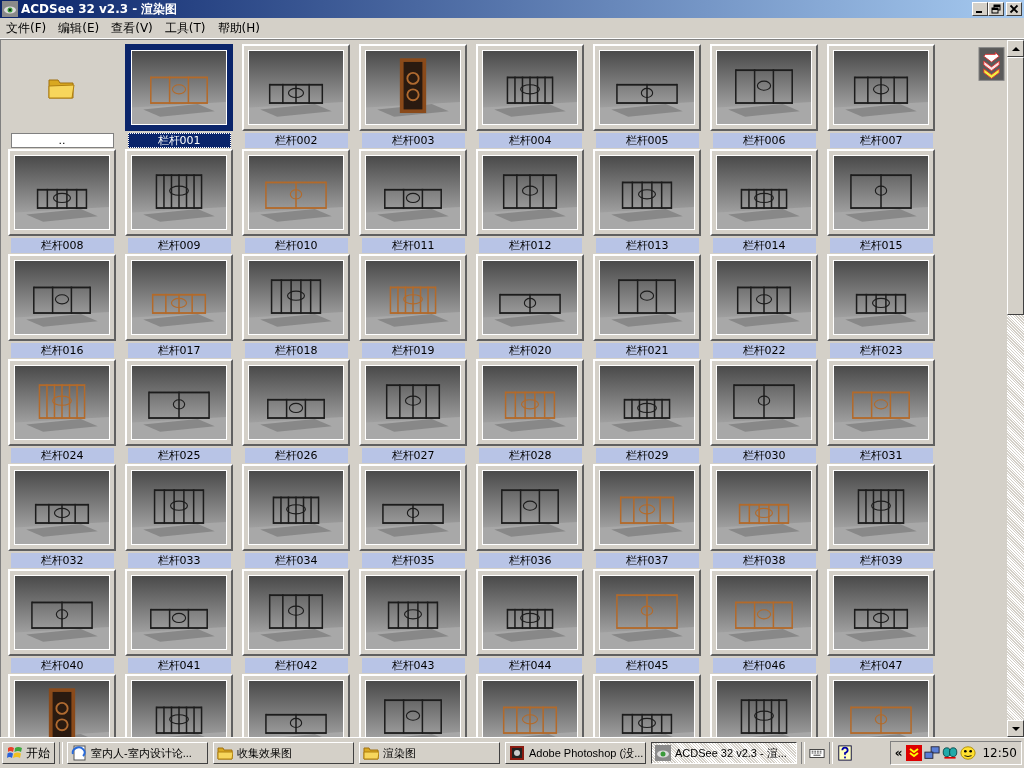 This screenshot has width=1024, height=768. Describe the element at coordinates (413, 665) in the screenshot. I see `file-name-label: 栏杆043` at that location.